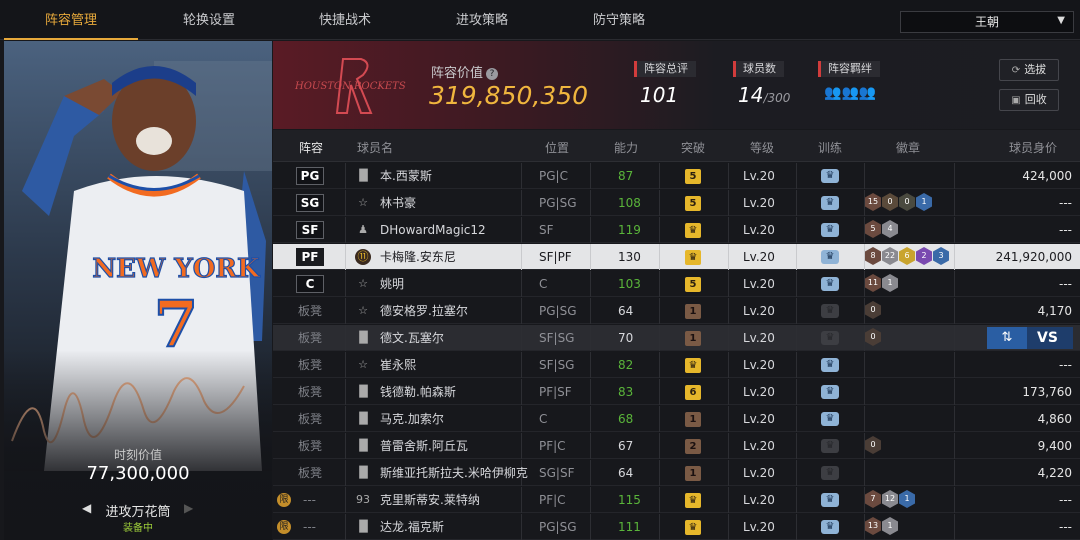 The image size is (1080, 540). Describe the element at coordinates (890, 500) in the screenshot. I see `badge-list: 7 12 1` at that location.